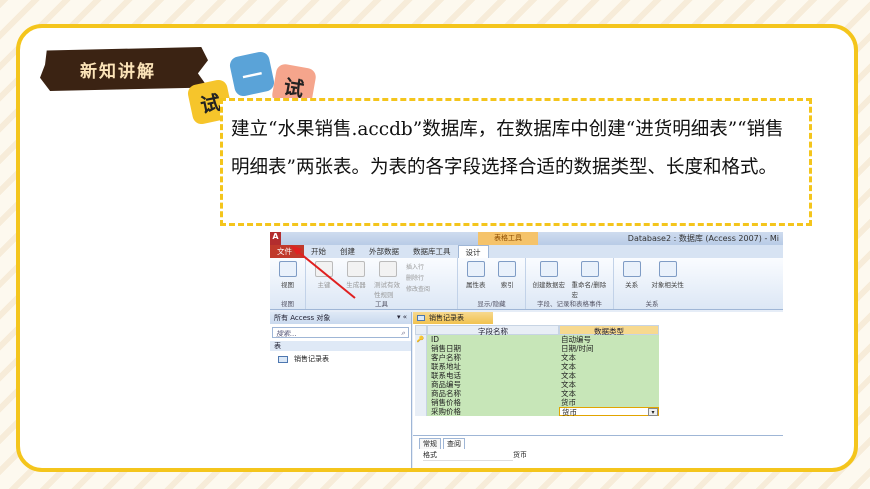 This screenshot has width=870, height=489. What do you see at coordinates (492, 283) in the screenshot?
I see `show-hide-group: 属性表 索引 显示/隐藏` at bounding box center [492, 283].